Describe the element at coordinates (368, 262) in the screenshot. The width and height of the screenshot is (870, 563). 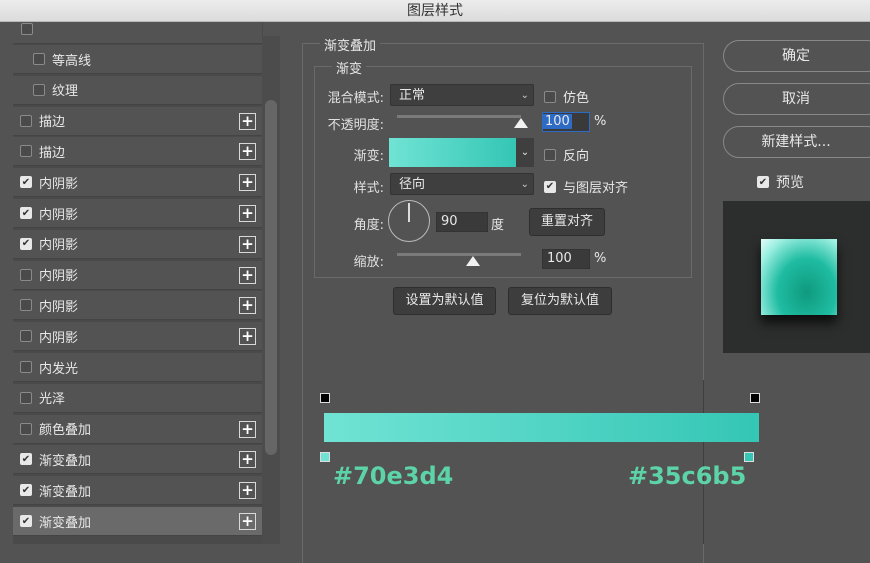
I see `scale-label: 缩放:` at that location.